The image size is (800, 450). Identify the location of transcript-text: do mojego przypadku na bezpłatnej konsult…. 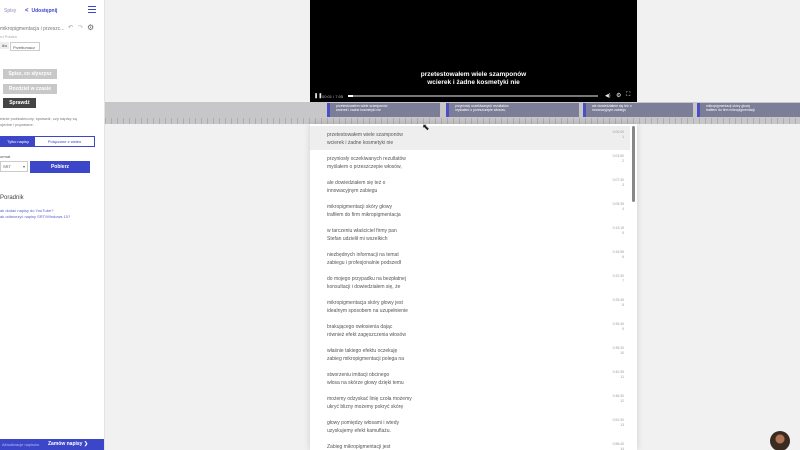
(417, 283).